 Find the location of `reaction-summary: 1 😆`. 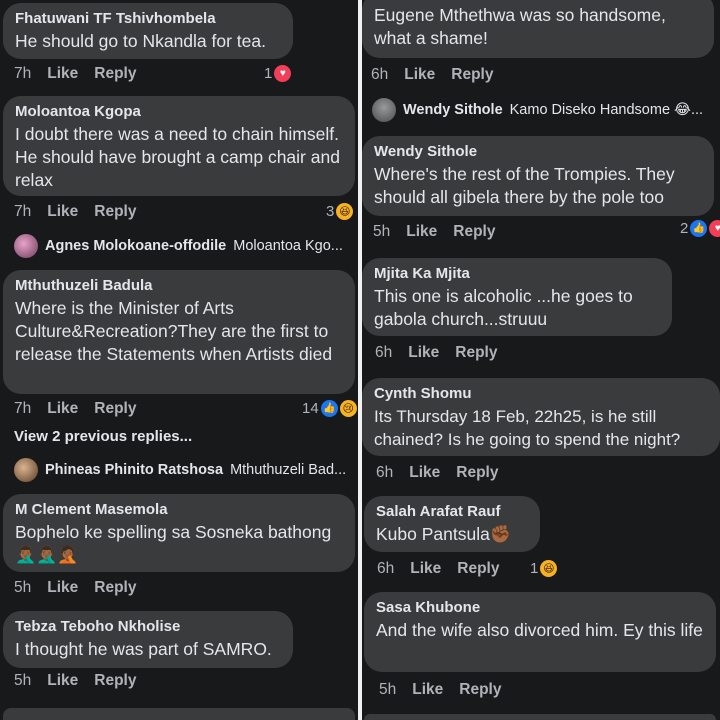

reaction-summary: 1 😆 is located at coordinates (544, 568).